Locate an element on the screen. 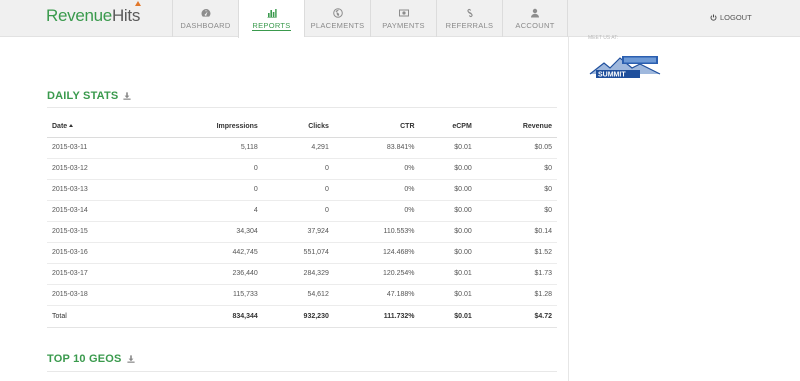  cell-impressions: 115,733 is located at coordinates (208, 295).